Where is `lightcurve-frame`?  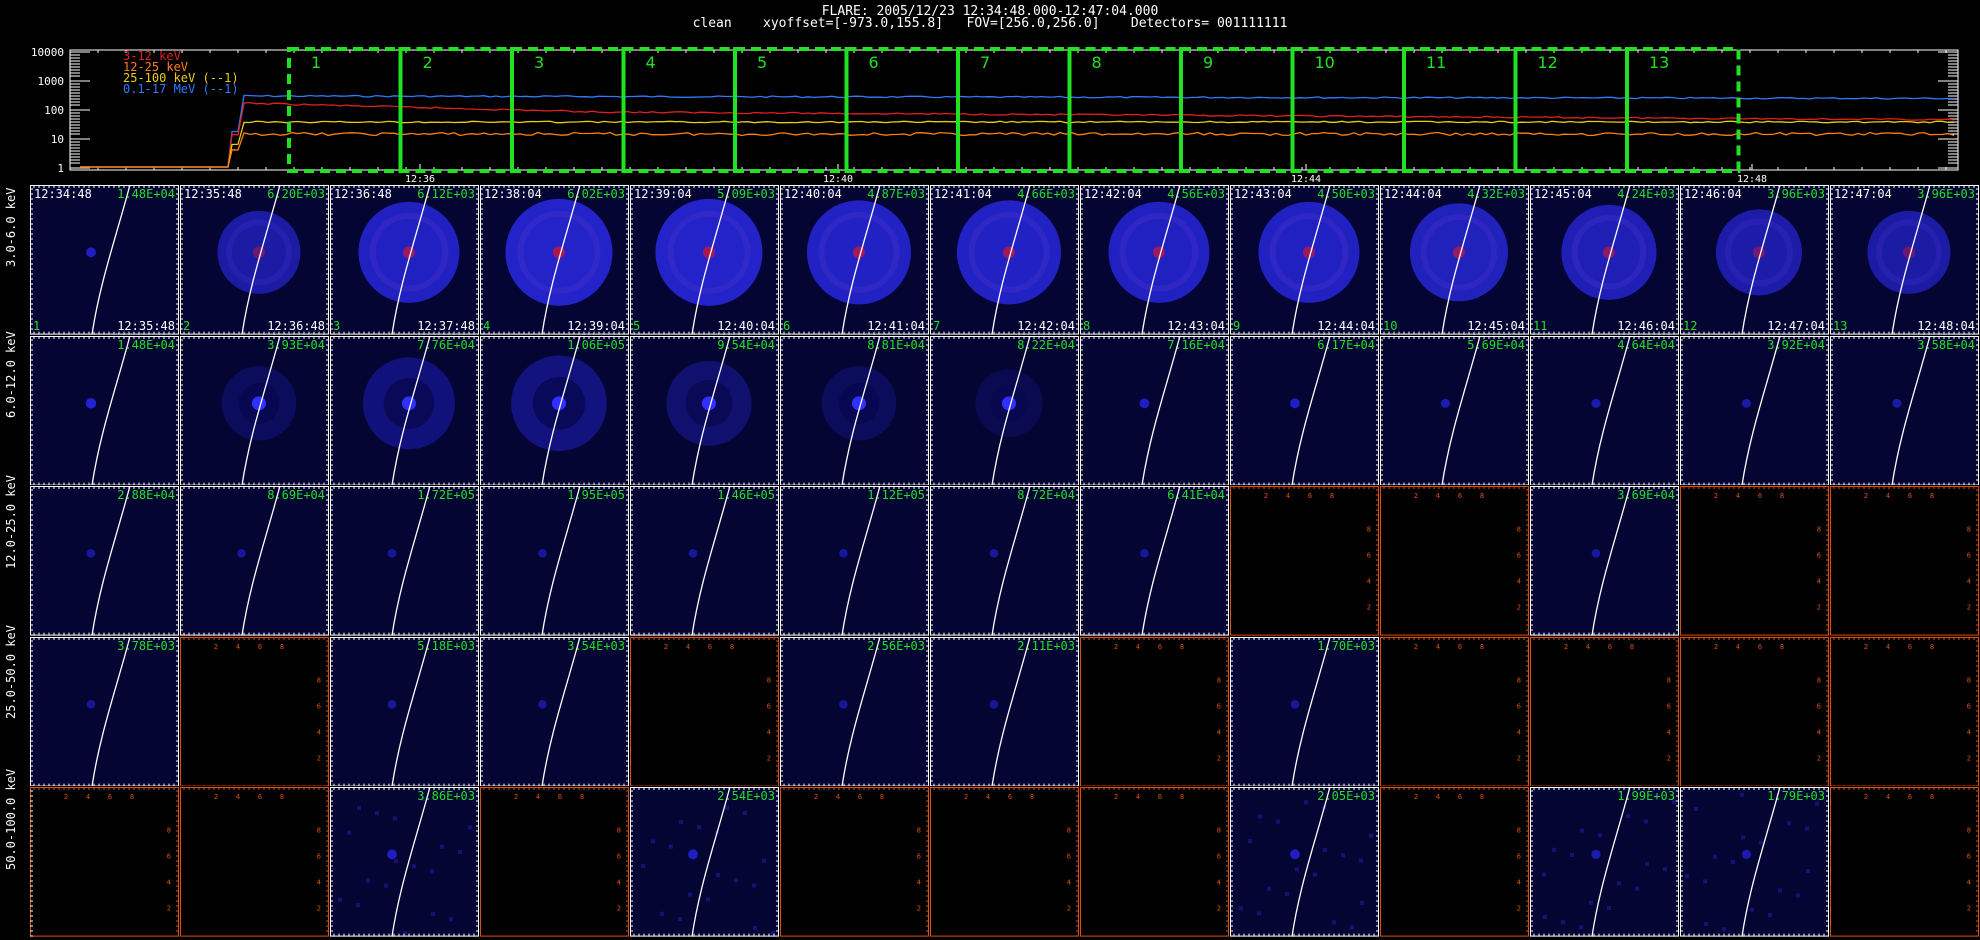 lightcurve-frame is located at coordinates (1014, 110).